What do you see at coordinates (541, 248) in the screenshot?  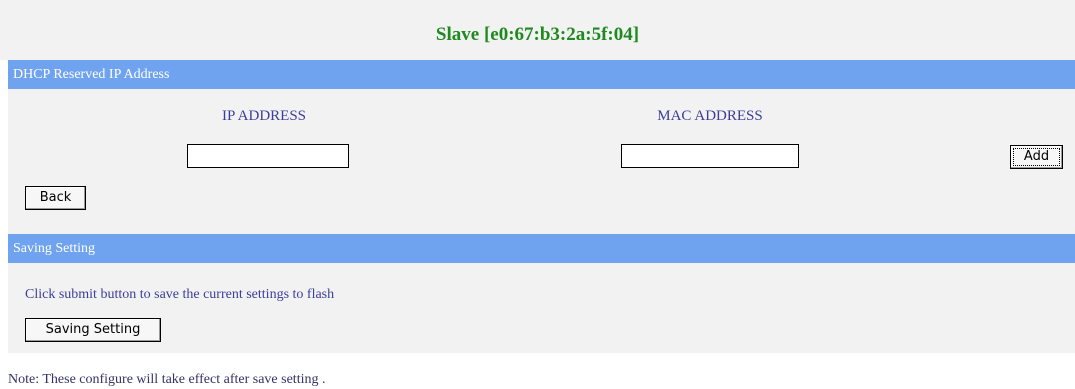 I see `saving-setting-section-header: Saving Setting` at bounding box center [541, 248].